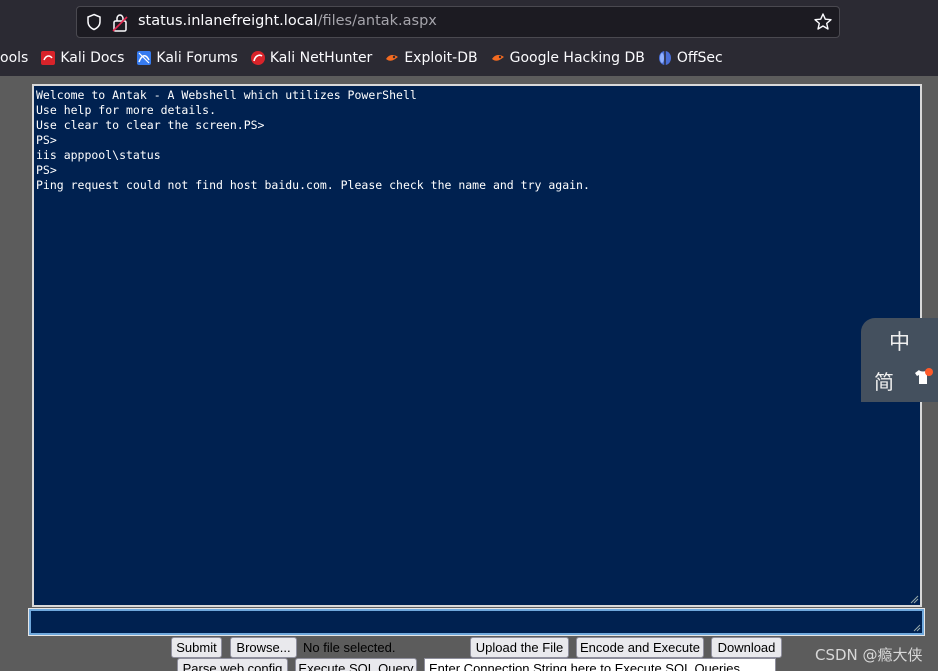 The height and width of the screenshot is (671, 938). I want to click on tracking-shield-icon, so click(94, 22).